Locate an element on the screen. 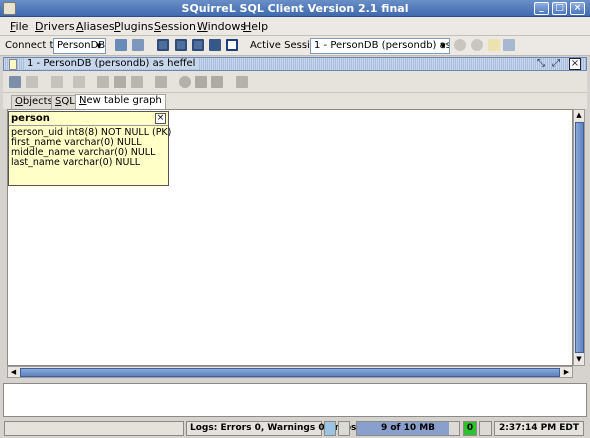 The height and width of the screenshot is (438, 590). scroll-down-icon: ▼ is located at coordinates (579, 359).